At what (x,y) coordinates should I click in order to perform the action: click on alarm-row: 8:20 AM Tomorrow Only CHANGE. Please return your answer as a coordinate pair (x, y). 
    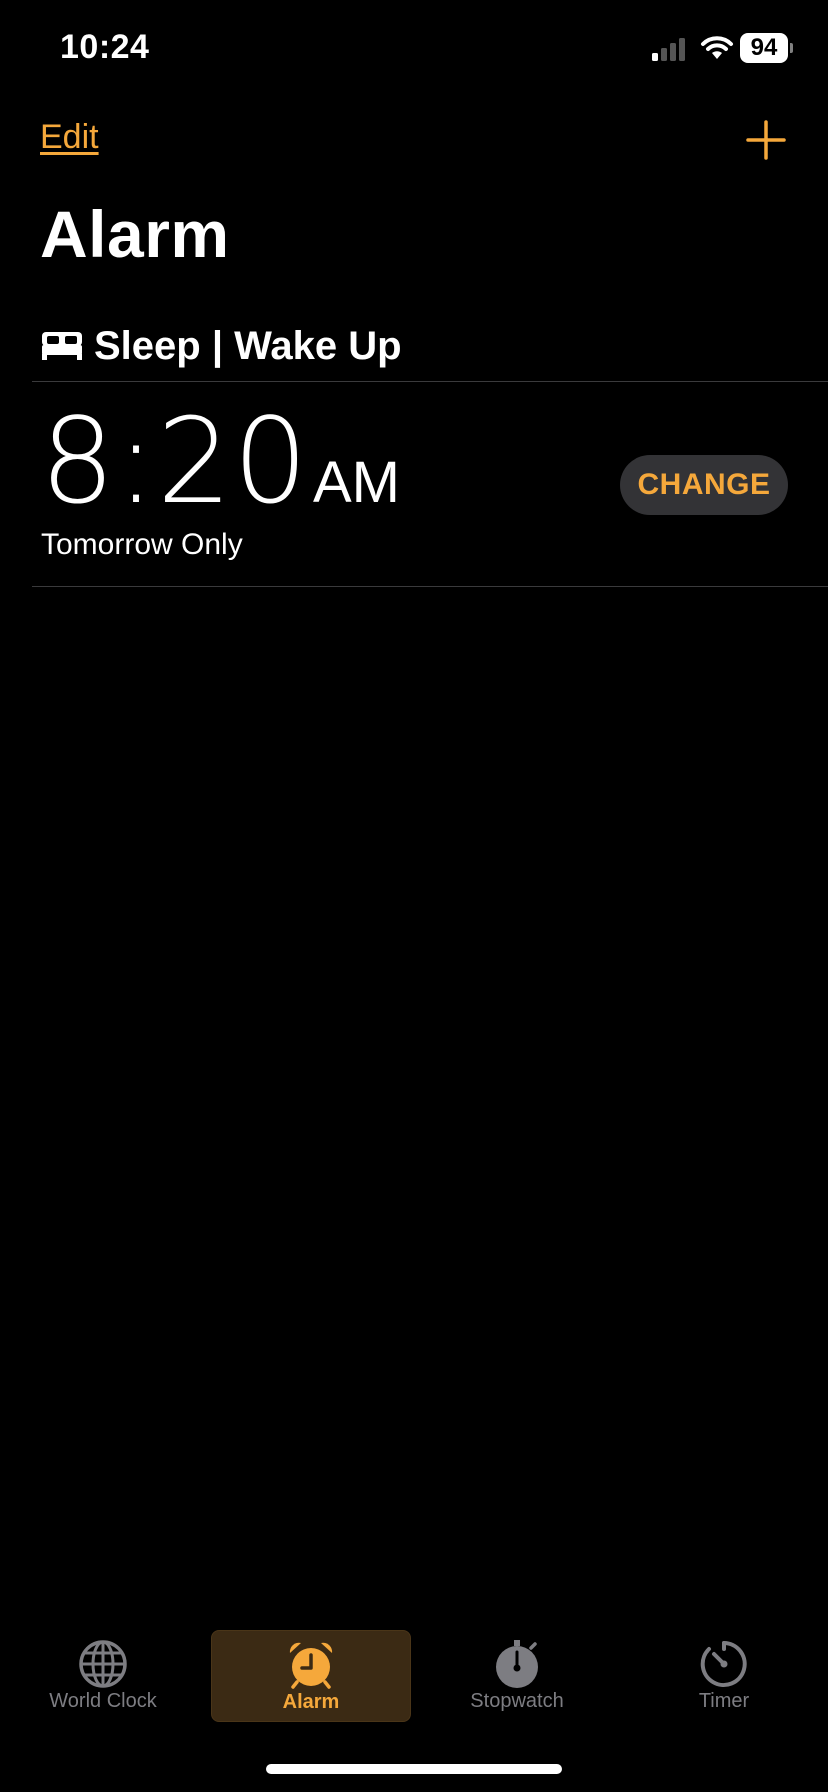
    Looking at the image, I should click on (430, 484).